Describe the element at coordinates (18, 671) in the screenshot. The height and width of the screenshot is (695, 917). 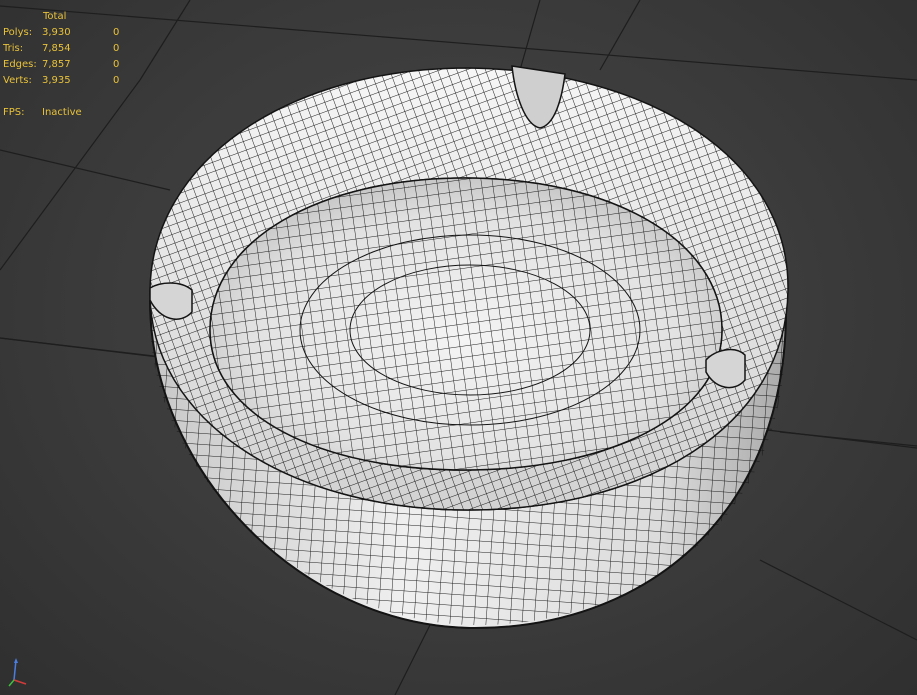
I see `axis-tripod-icon` at that location.